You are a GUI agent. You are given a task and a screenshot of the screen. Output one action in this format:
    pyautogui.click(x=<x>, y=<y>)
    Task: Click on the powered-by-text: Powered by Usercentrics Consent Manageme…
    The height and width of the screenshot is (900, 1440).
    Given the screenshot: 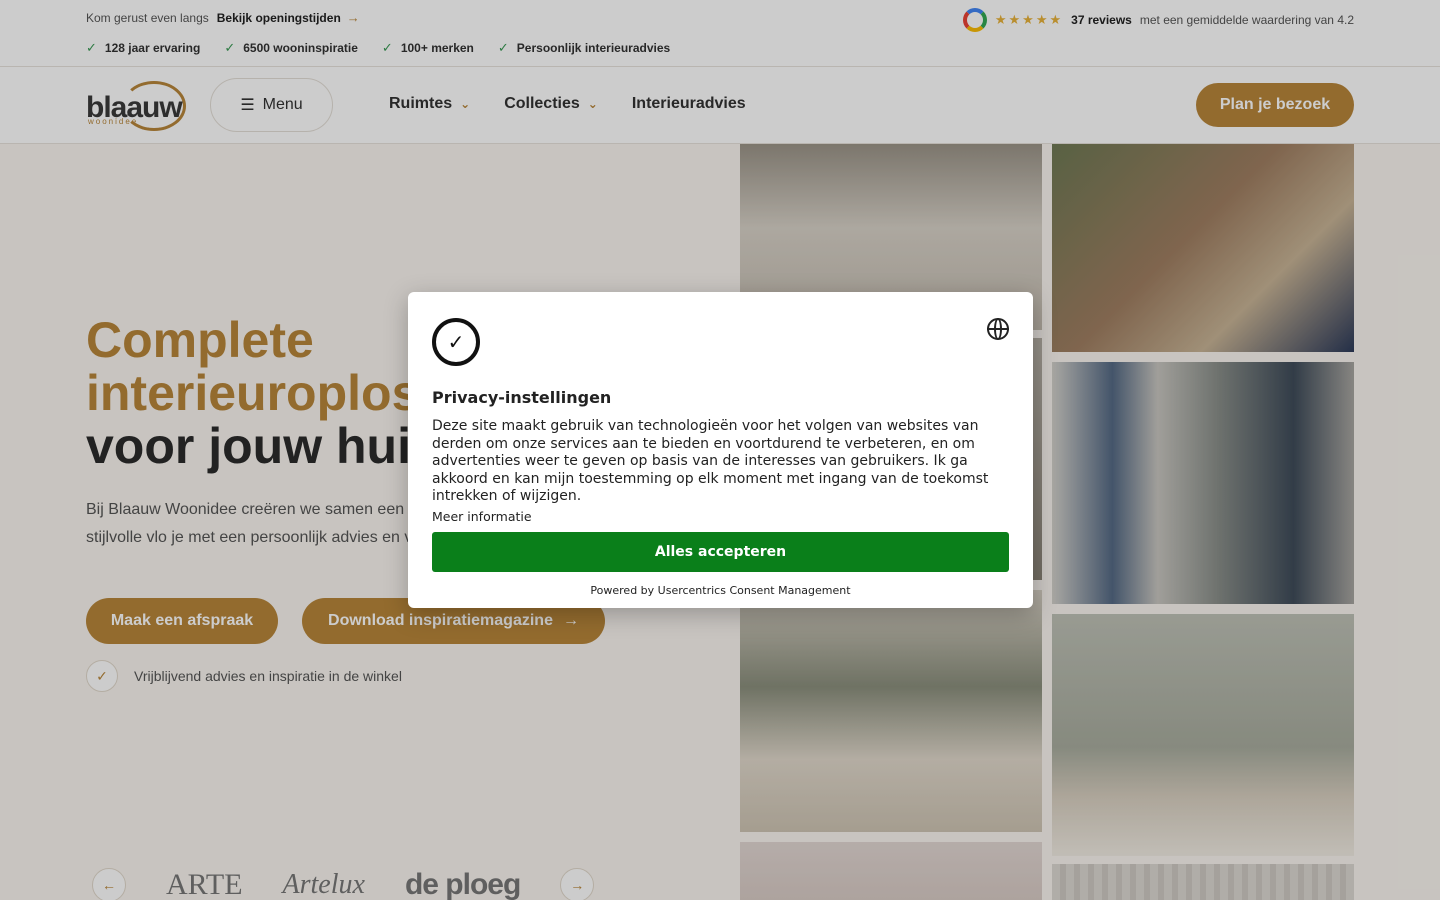 What is the action you would take?
    pyautogui.click(x=720, y=590)
    